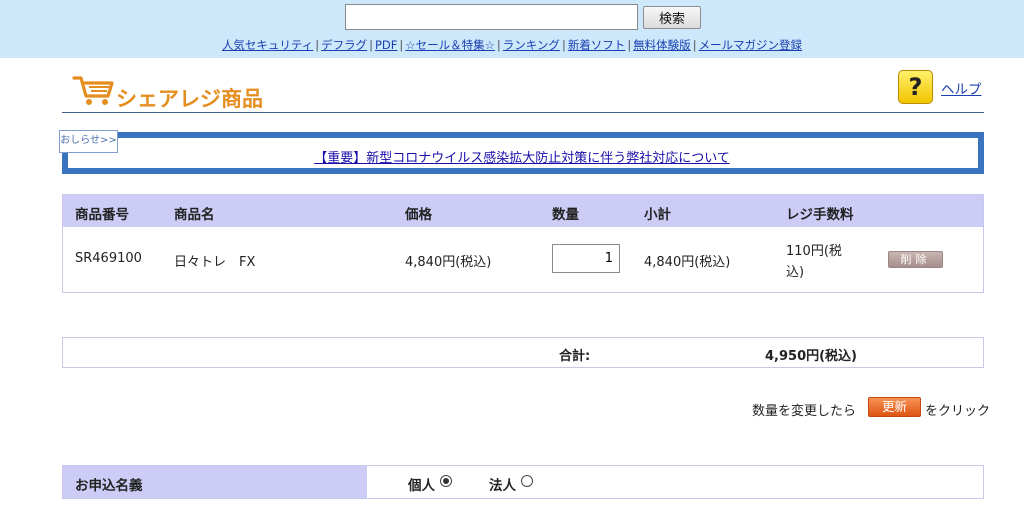 This screenshot has width=1024, height=527. What do you see at coordinates (523, 211) in the screenshot?
I see `cart-table-header: 商品番号 商品名 価格 数量 小計 レジ手数料` at bounding box center [523, 211].